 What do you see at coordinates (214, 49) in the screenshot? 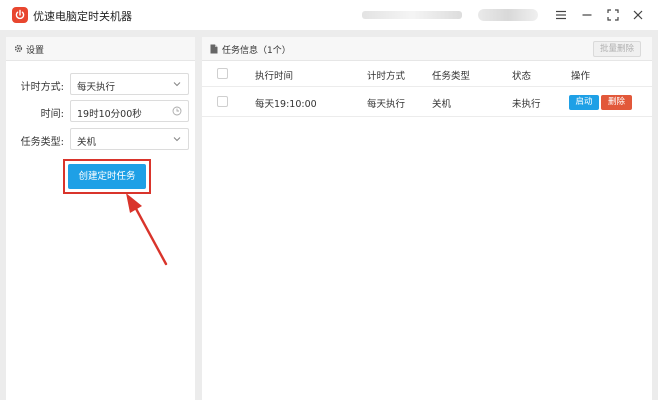
I see `document-icon` at bounding box center [214, 49].